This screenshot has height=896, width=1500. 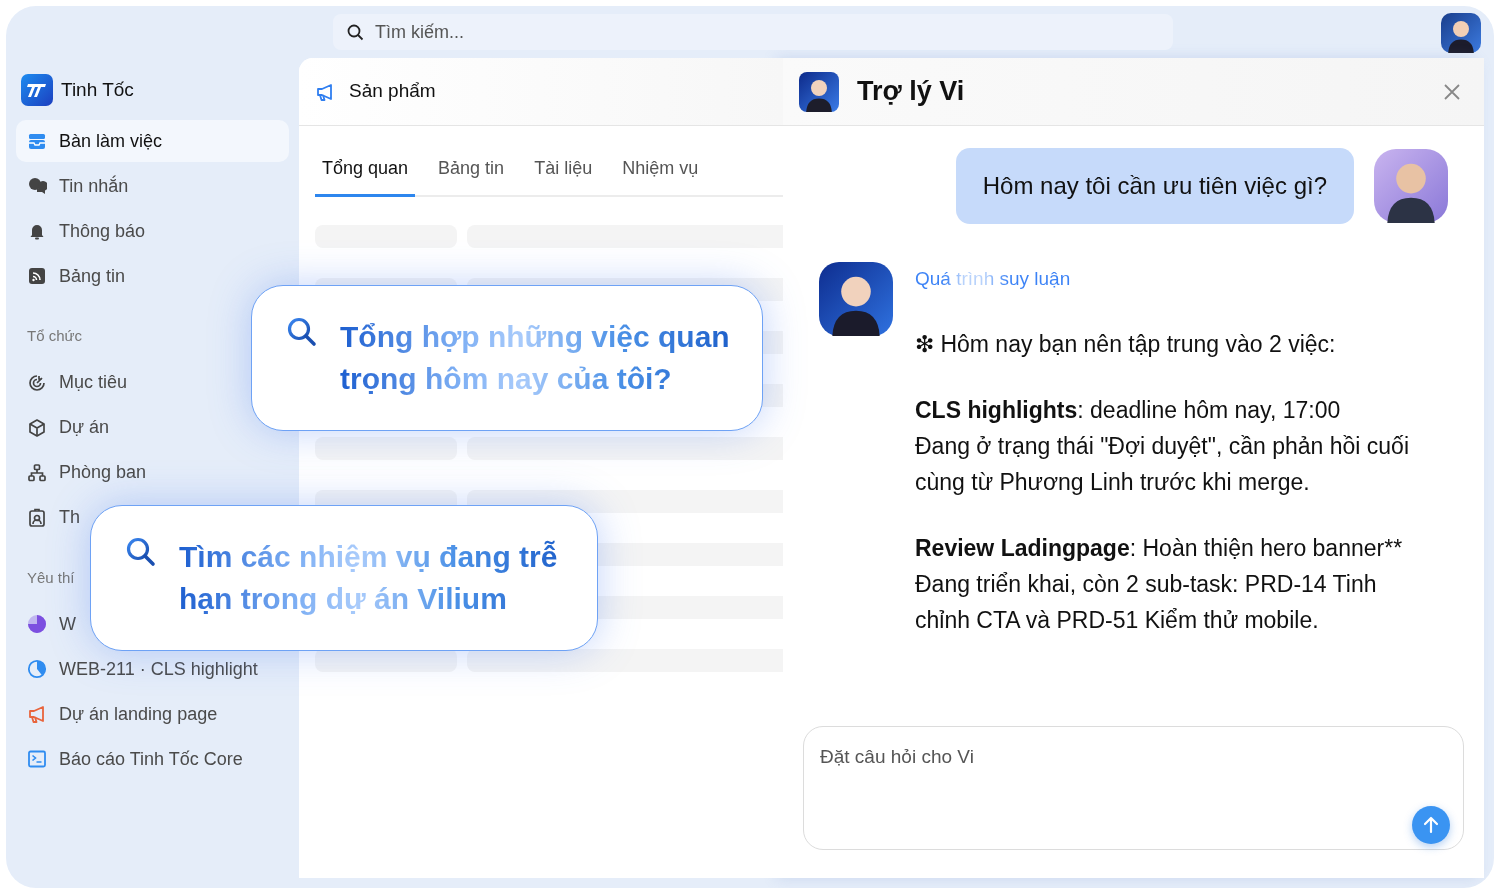 I want to click on tab: Tổng quan, so click(x=365, y=176).